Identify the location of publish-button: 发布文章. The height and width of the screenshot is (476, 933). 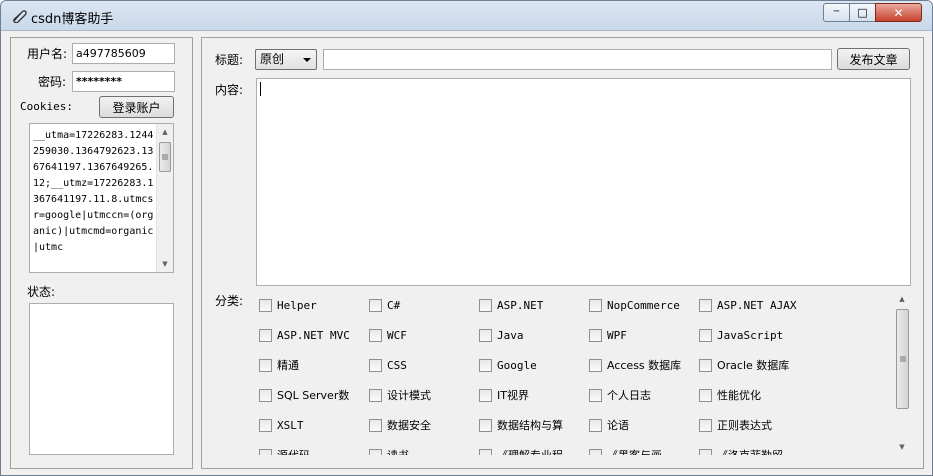
(873, 59).